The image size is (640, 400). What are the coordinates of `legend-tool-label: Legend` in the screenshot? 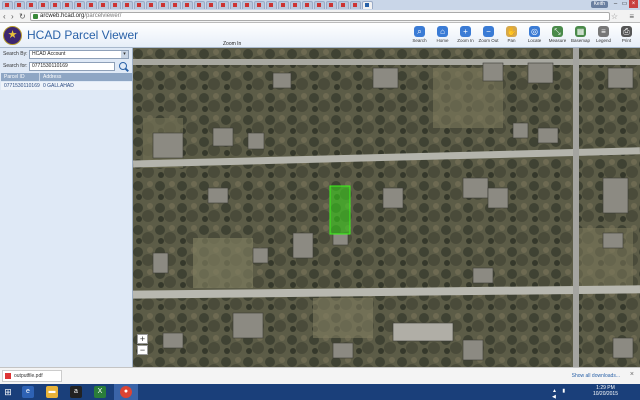 It's located at (603, 40).